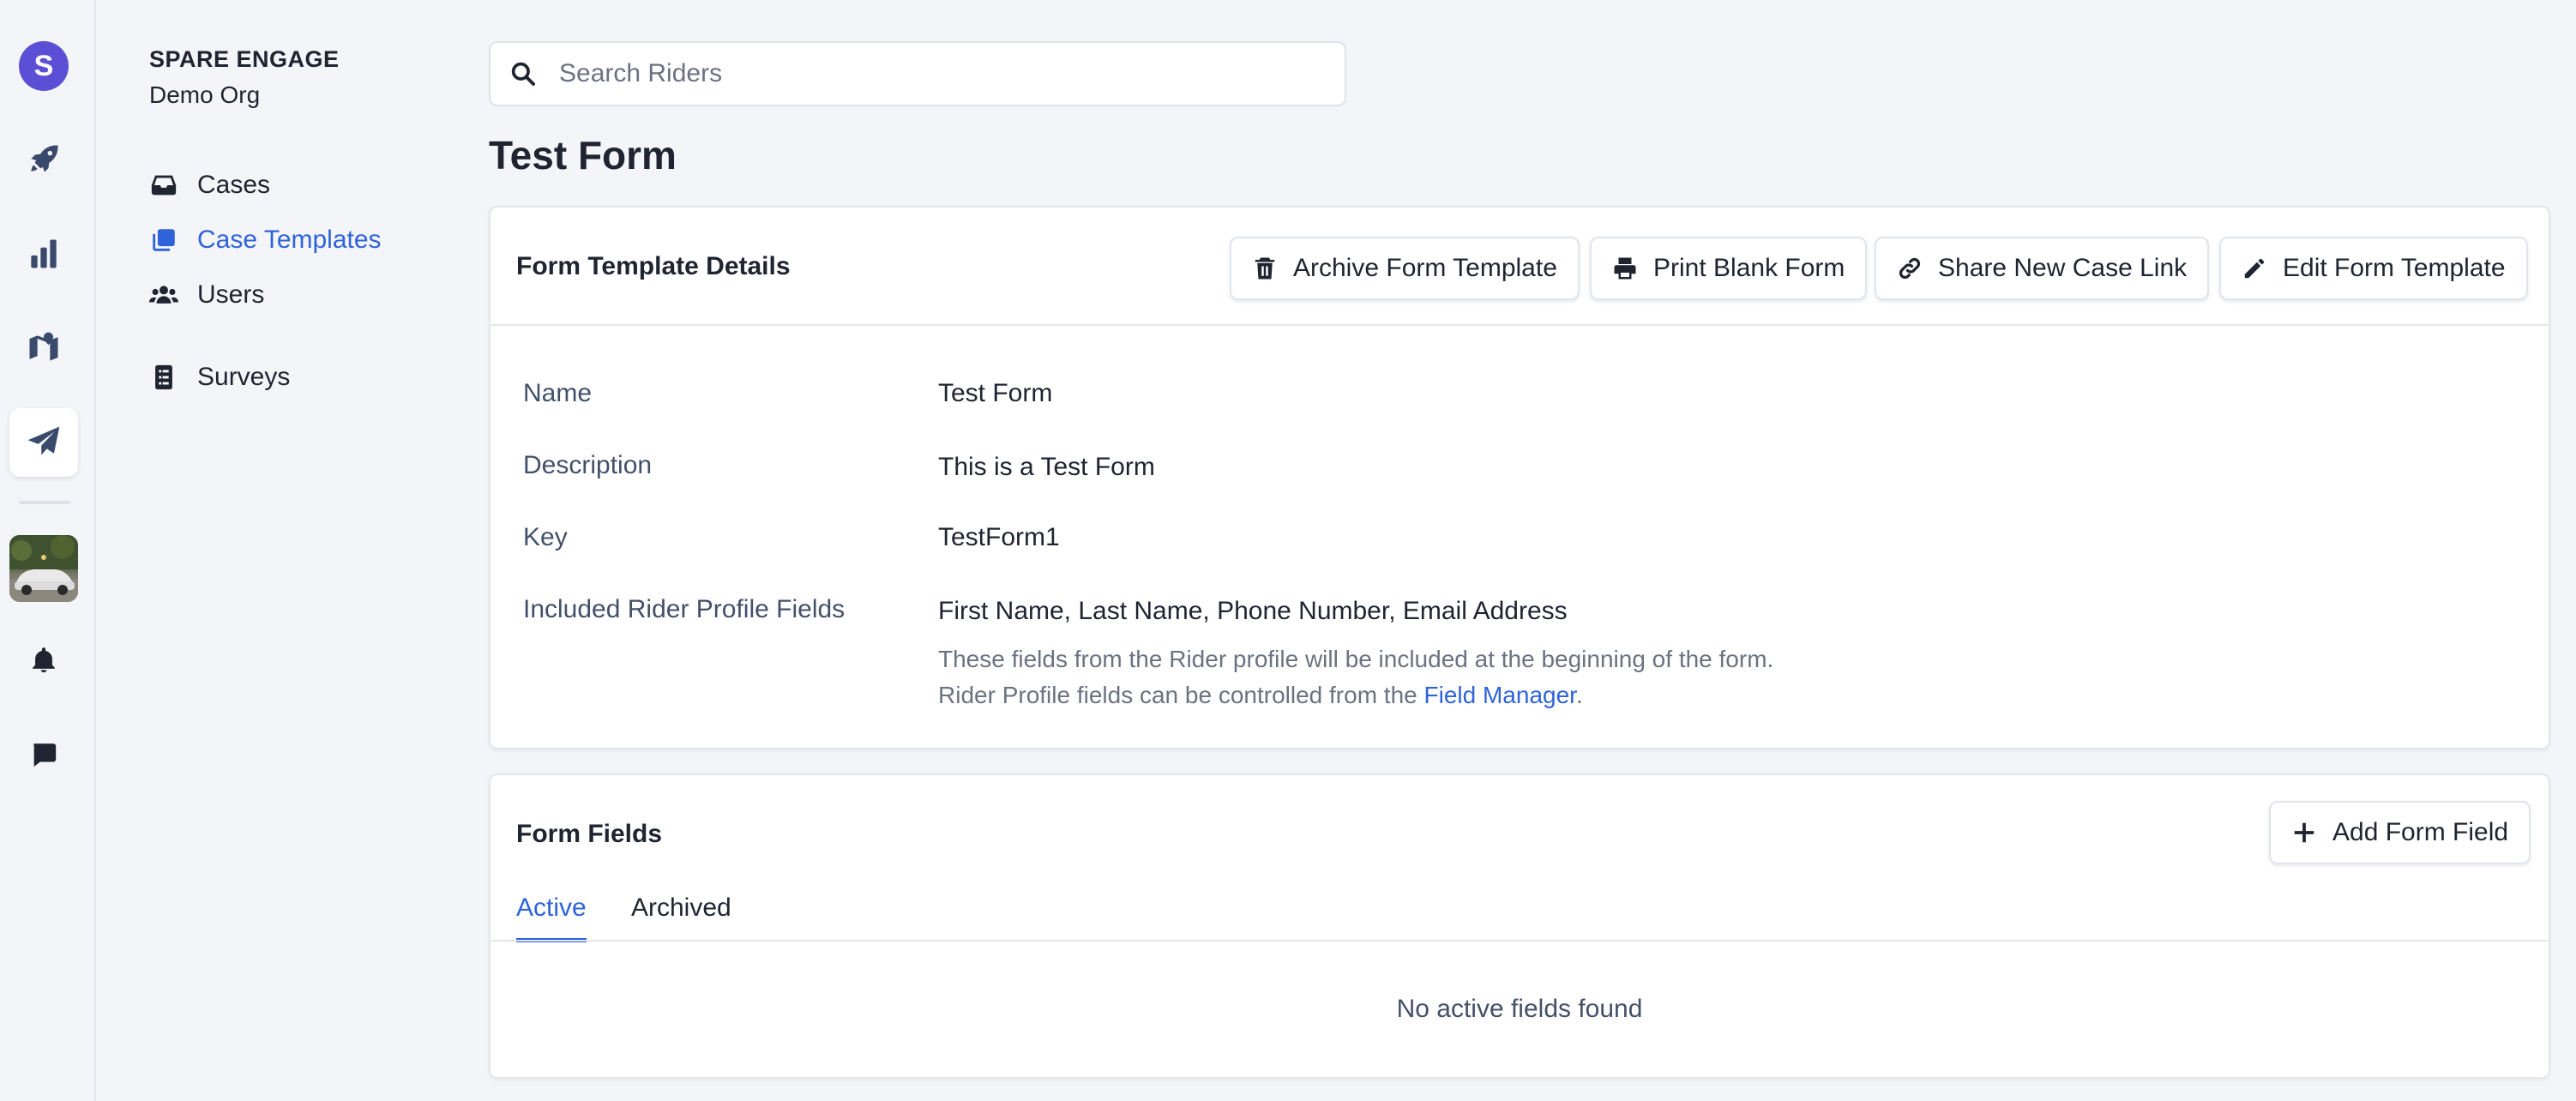  I want to click on users-icon, so click(163, 295).